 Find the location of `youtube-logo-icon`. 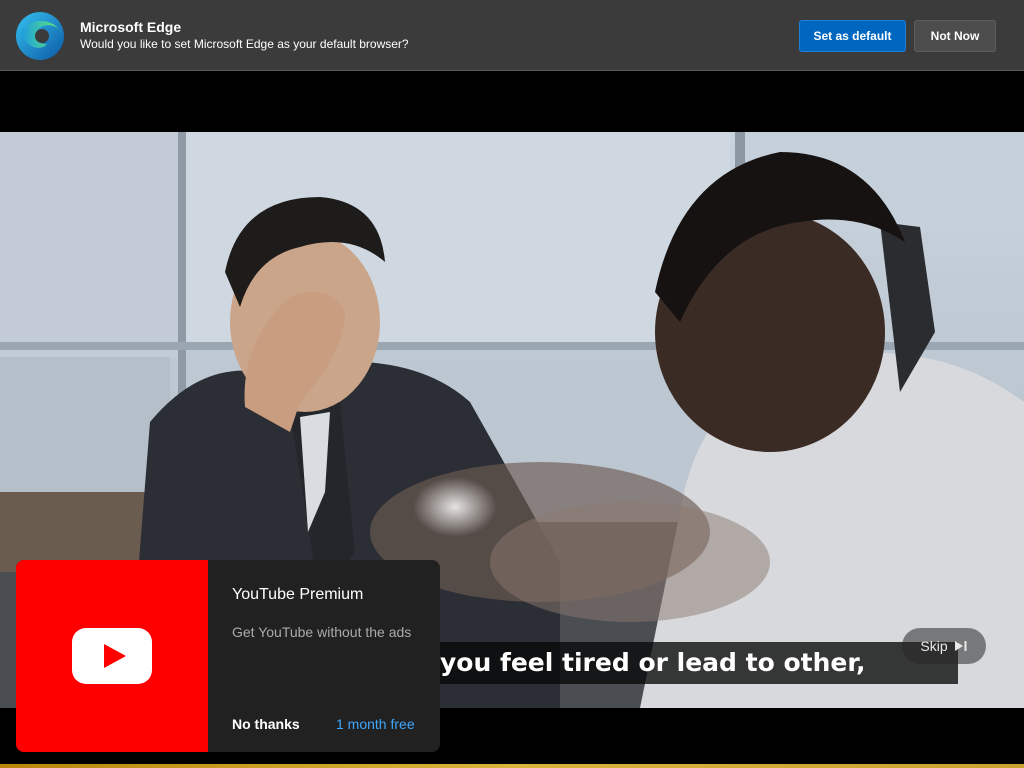

youtube-logo-icon is located at coordinates (112, 656).